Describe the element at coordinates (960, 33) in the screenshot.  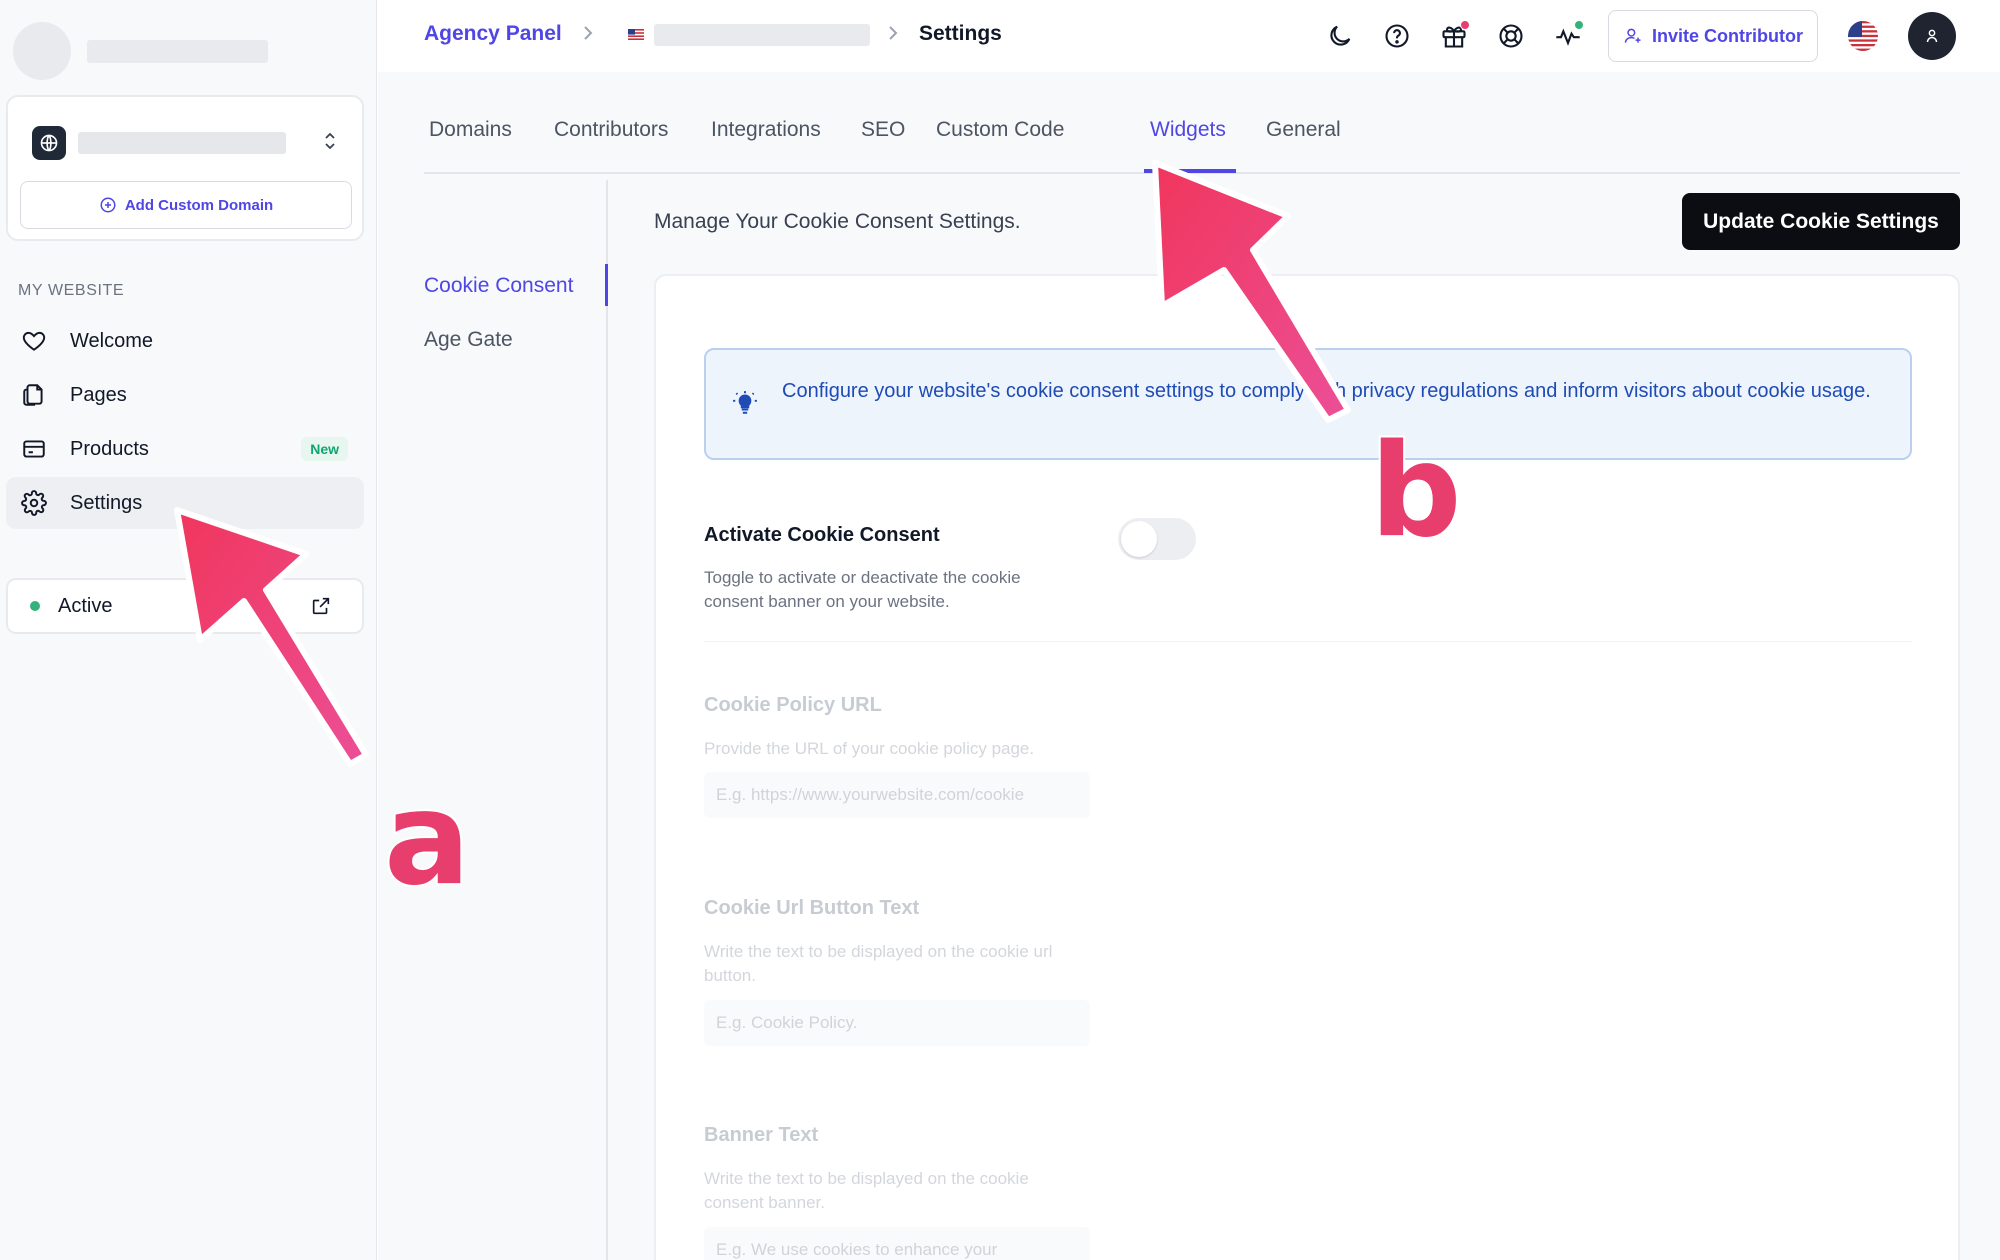
I see `breadcrumb-settings: Settings` at that location.